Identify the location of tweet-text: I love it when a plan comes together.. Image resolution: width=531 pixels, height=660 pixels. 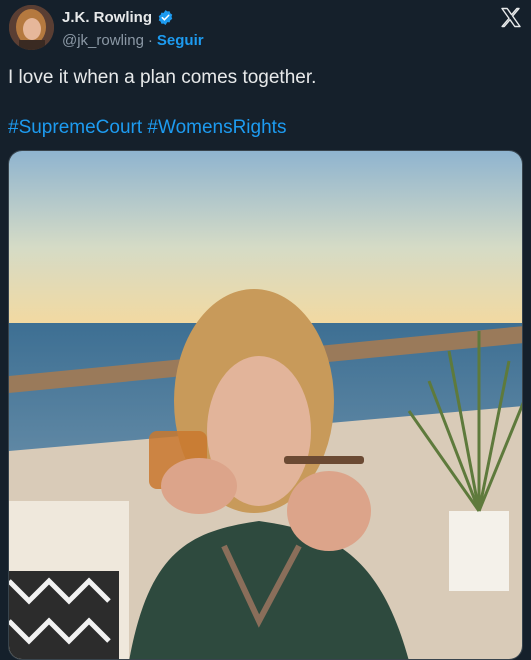
(162, 77).